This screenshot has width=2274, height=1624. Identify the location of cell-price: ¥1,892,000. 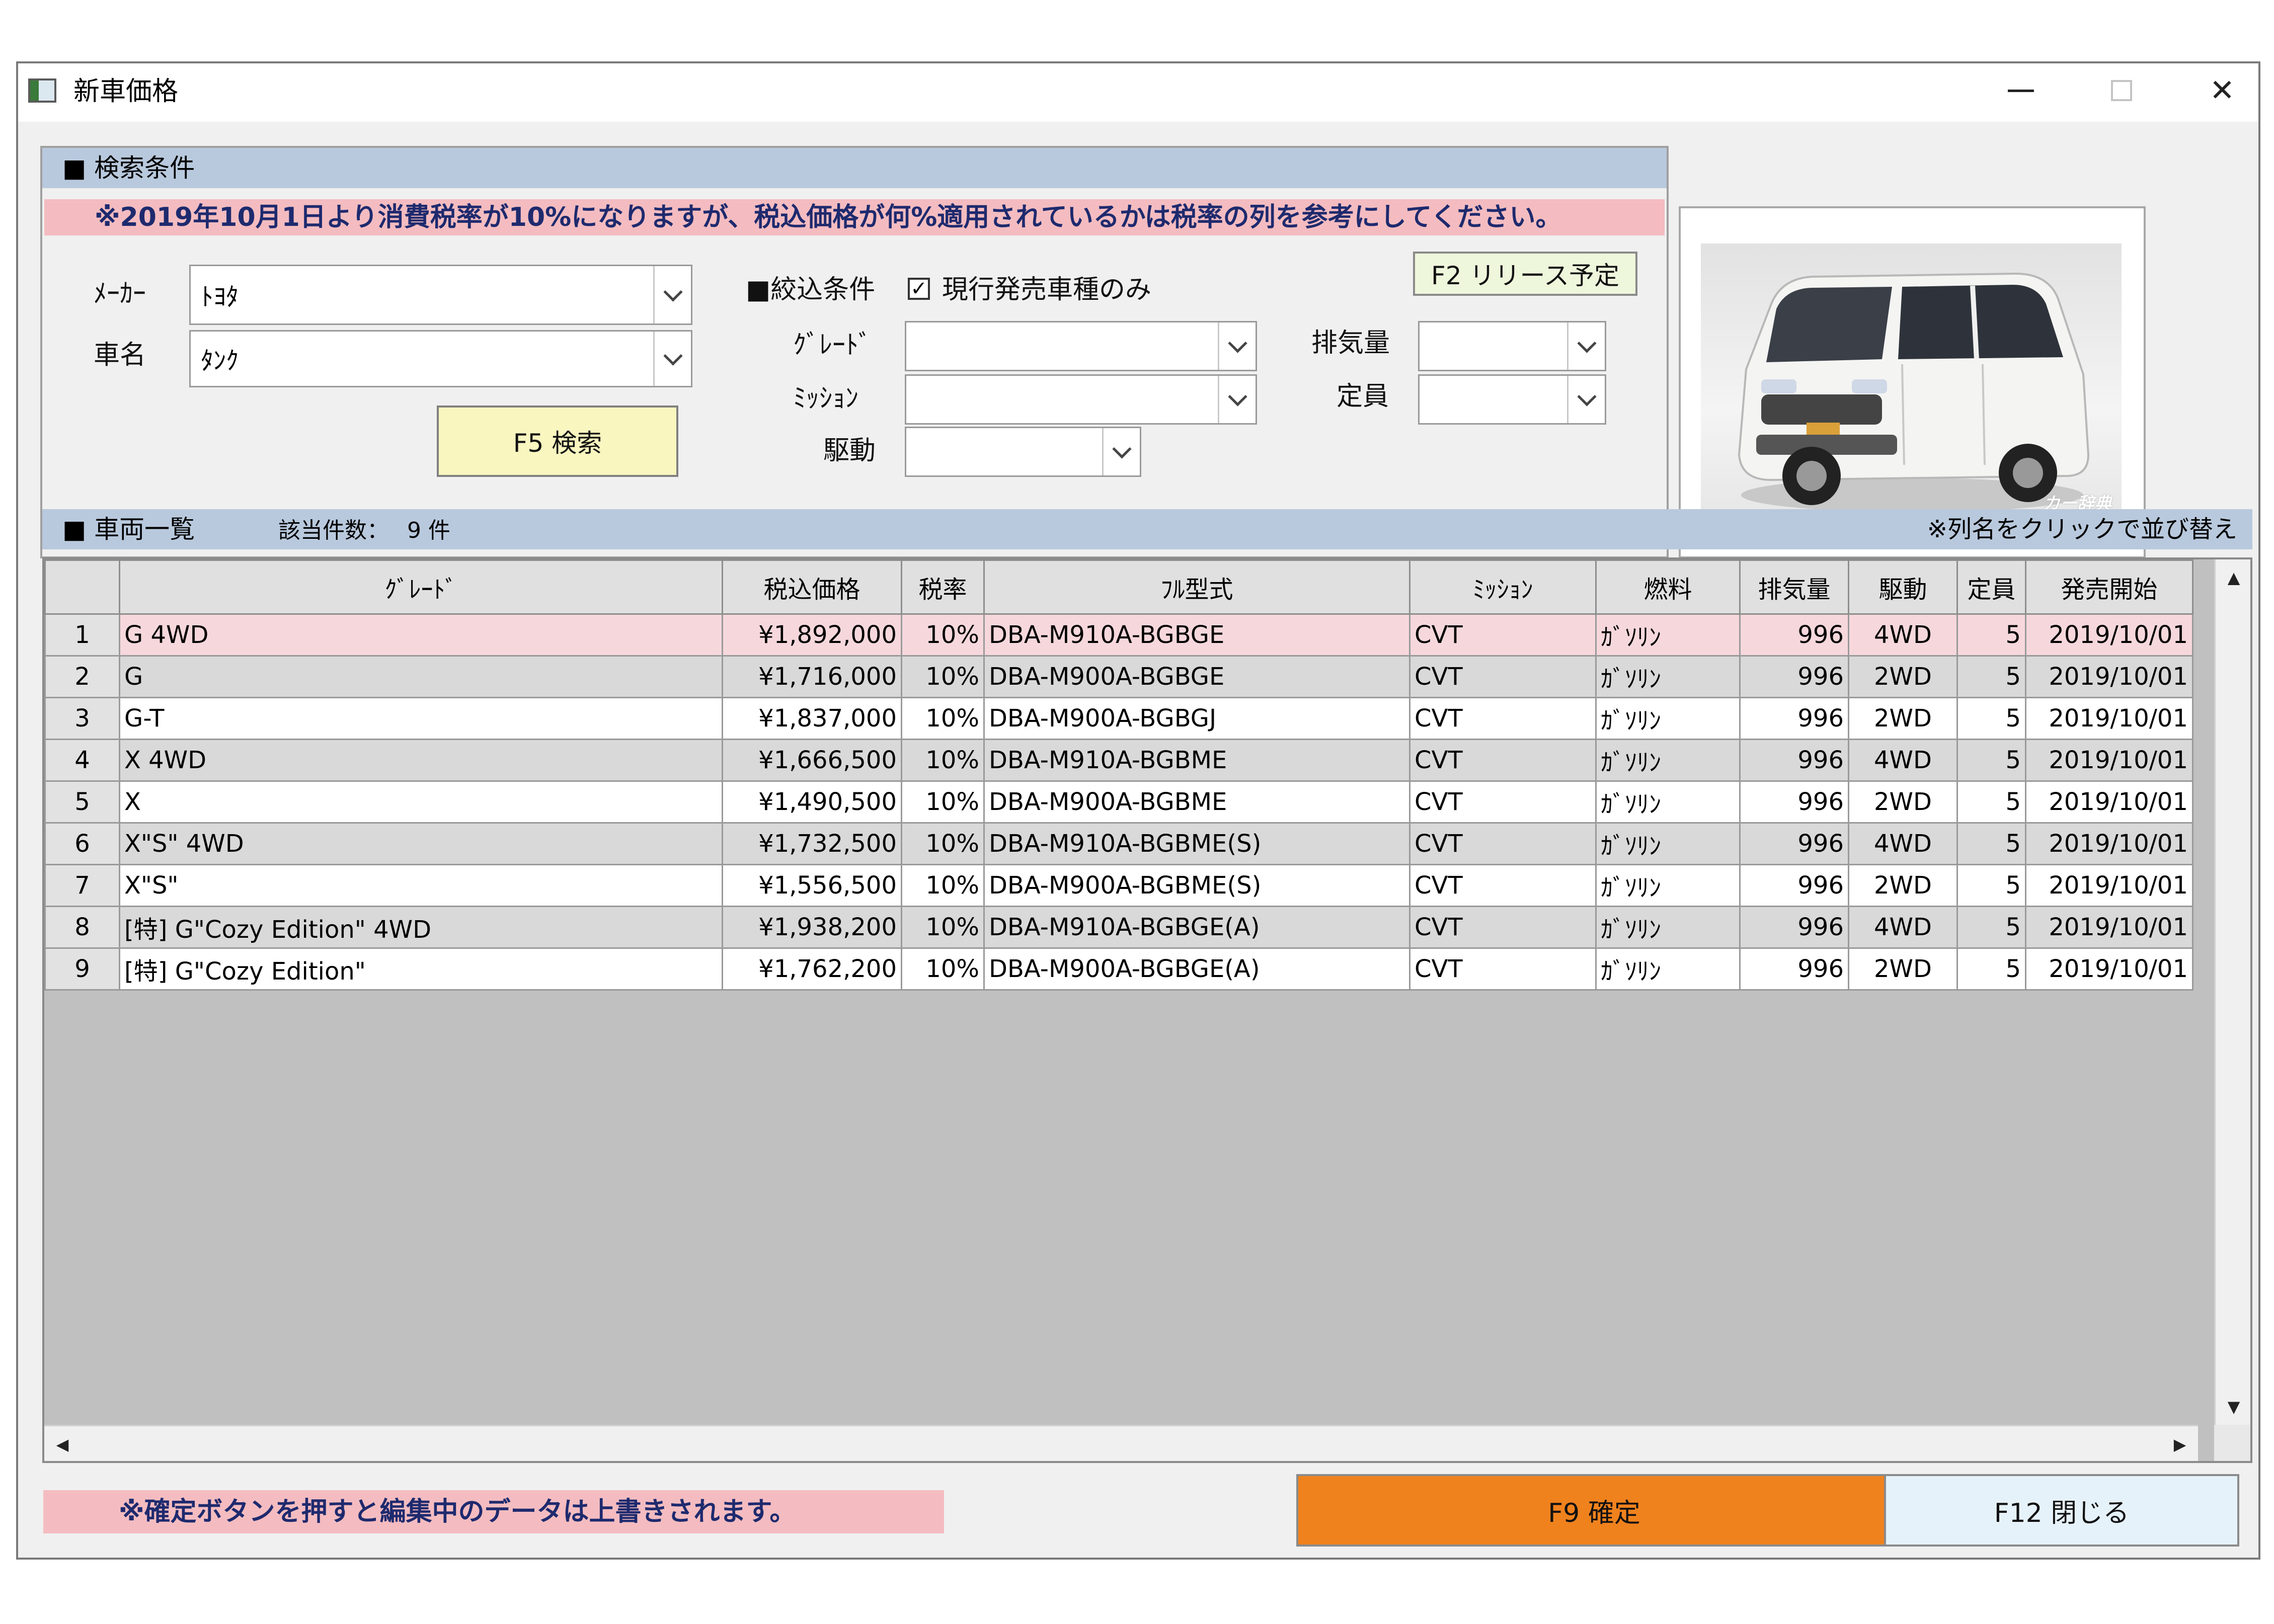
(812, 635).